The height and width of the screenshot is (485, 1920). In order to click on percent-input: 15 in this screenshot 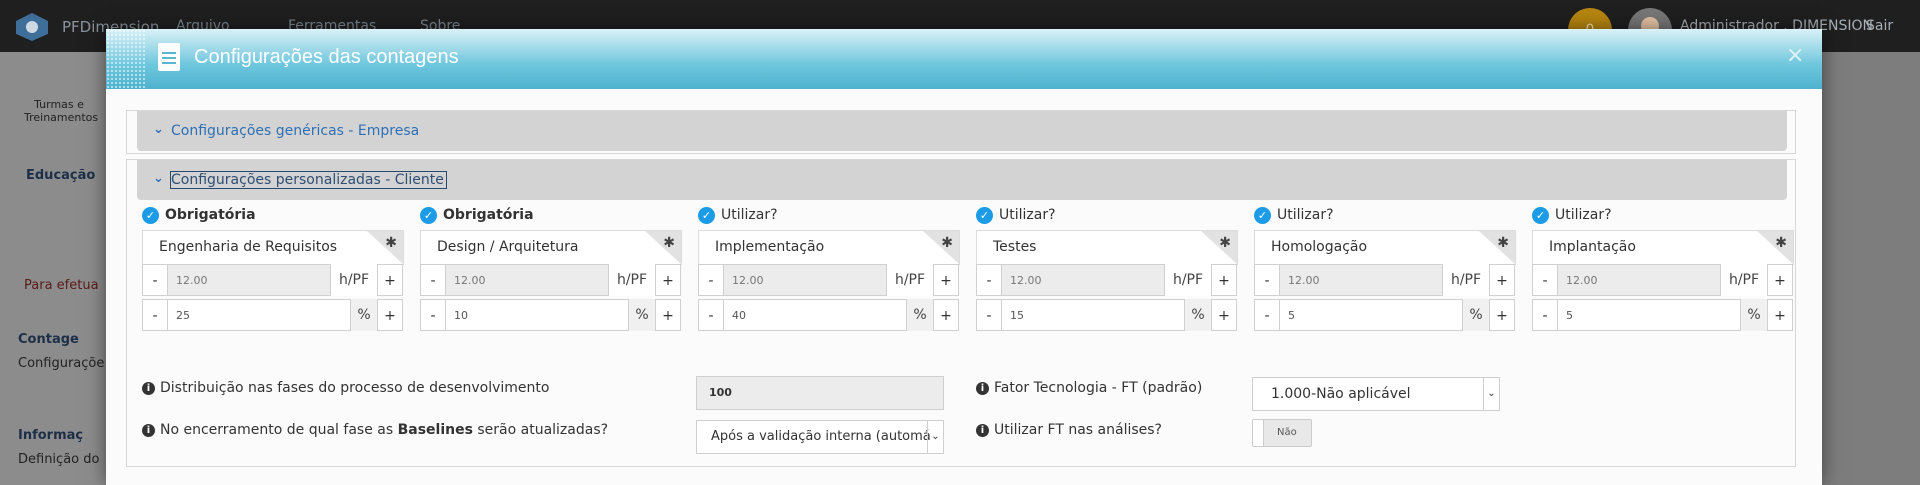, I will do `click(1093, 315)`.